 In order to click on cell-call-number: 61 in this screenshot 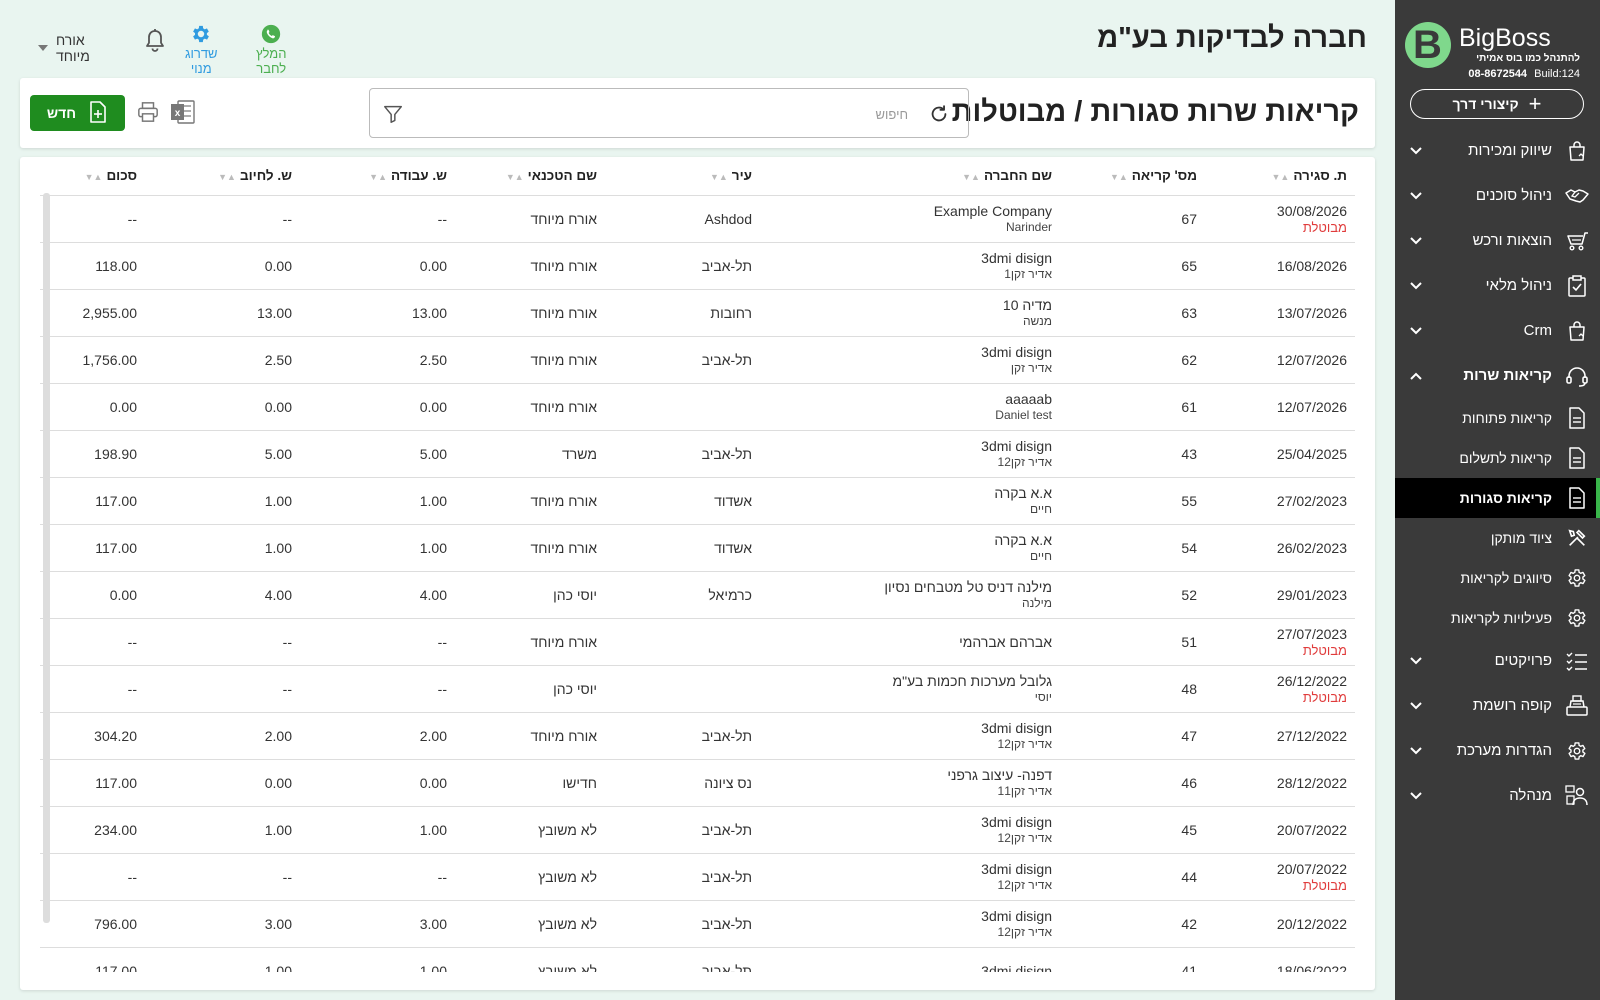, I will do `click(1132, 407)`.